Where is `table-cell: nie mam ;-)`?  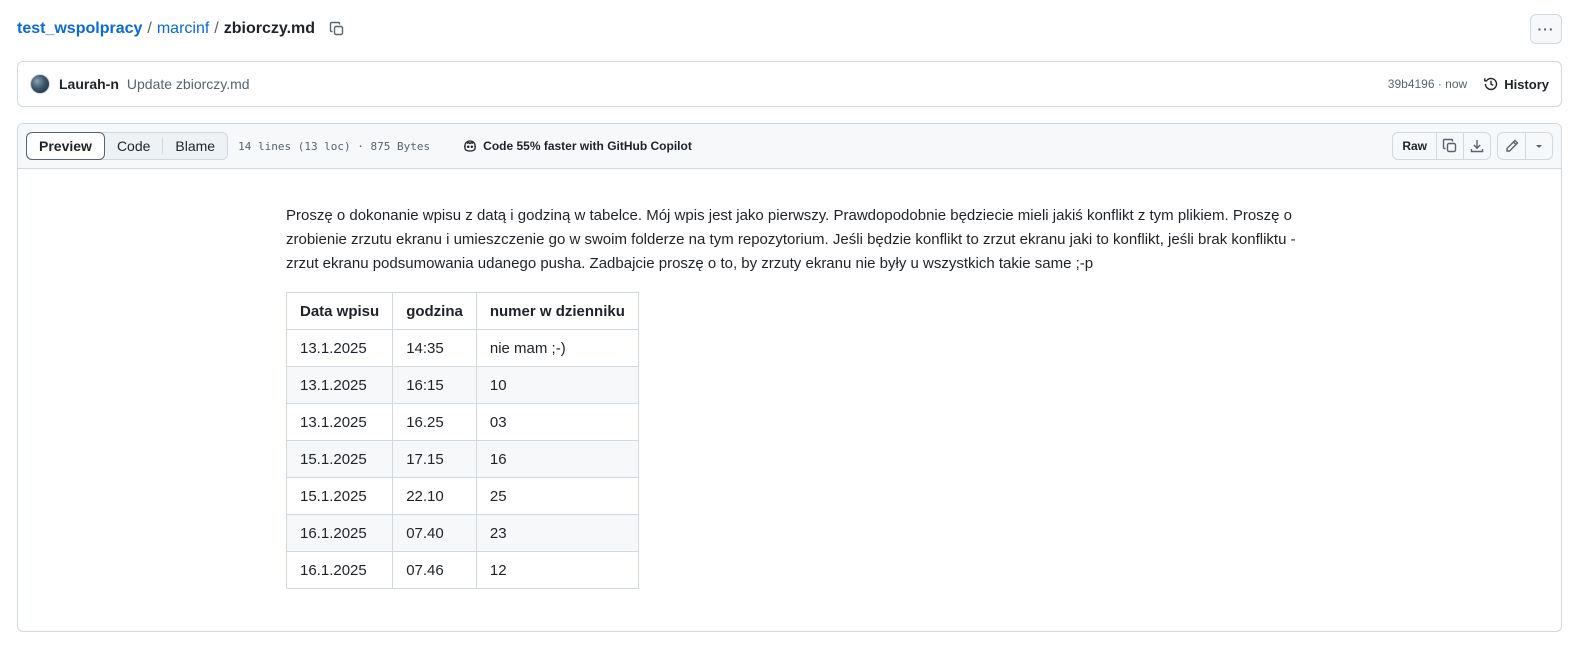 table-cell: nie mam ;-) is located at coordinates (557, 348).